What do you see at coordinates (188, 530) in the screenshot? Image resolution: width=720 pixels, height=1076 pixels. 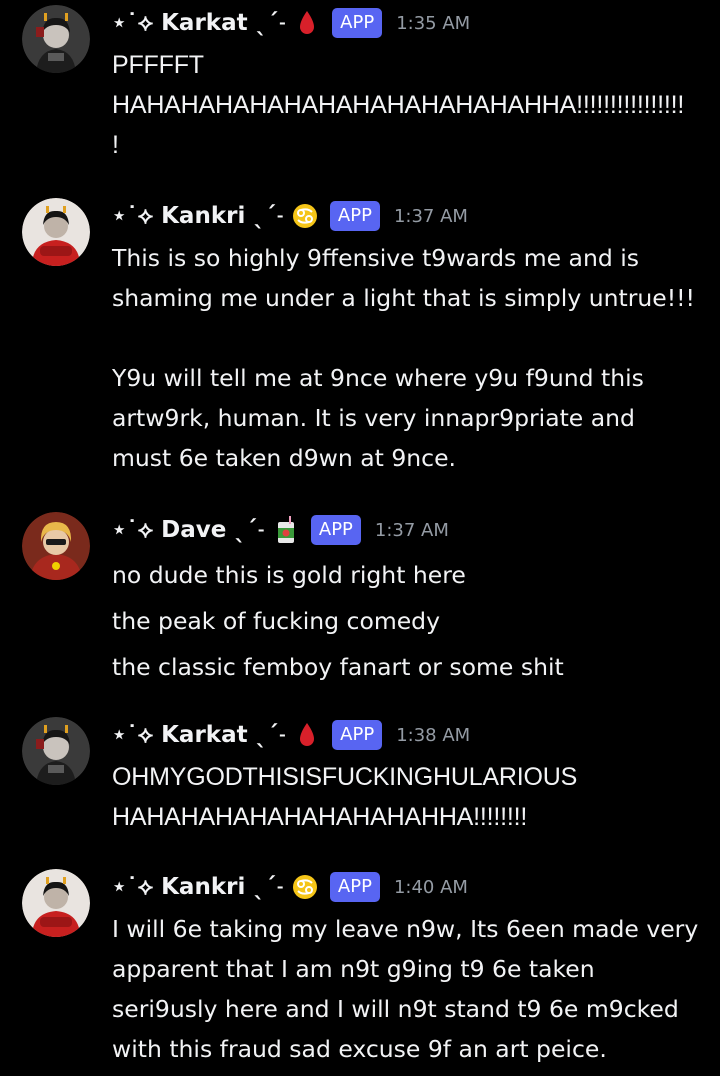 I see `username: ⋆˙⟡ Dave ˎˊ˗` at bounding box center [188, 530].